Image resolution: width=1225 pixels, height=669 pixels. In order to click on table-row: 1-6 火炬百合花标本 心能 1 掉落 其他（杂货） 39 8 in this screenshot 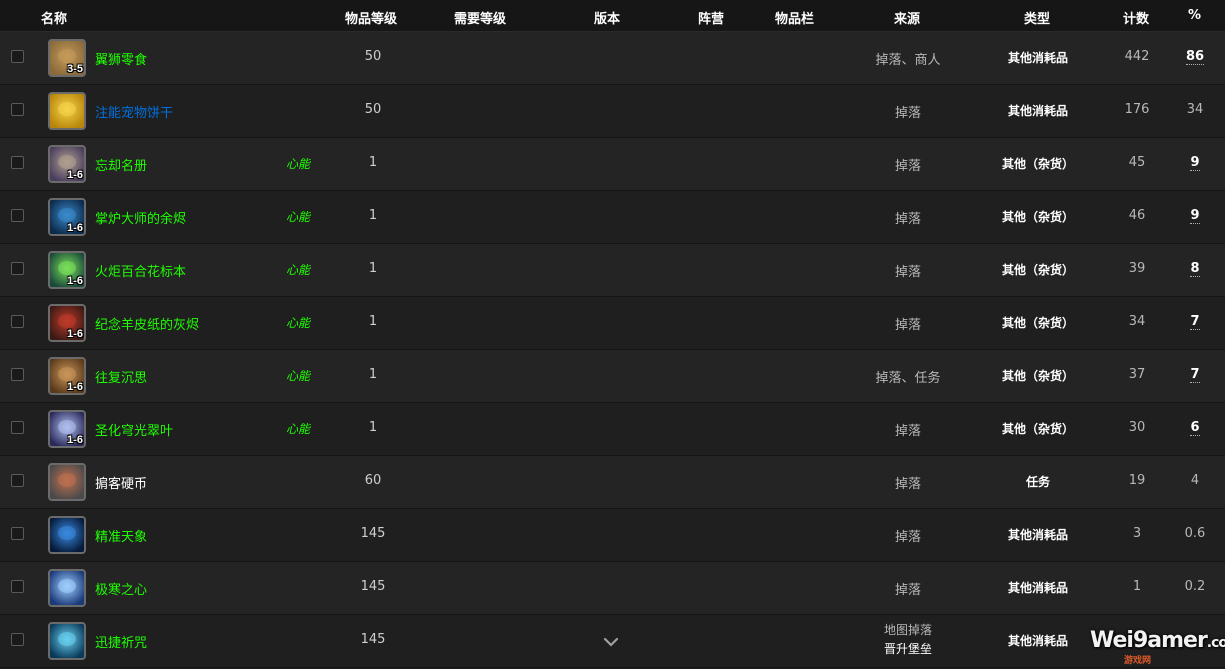, I will do `click(612, 270)`.